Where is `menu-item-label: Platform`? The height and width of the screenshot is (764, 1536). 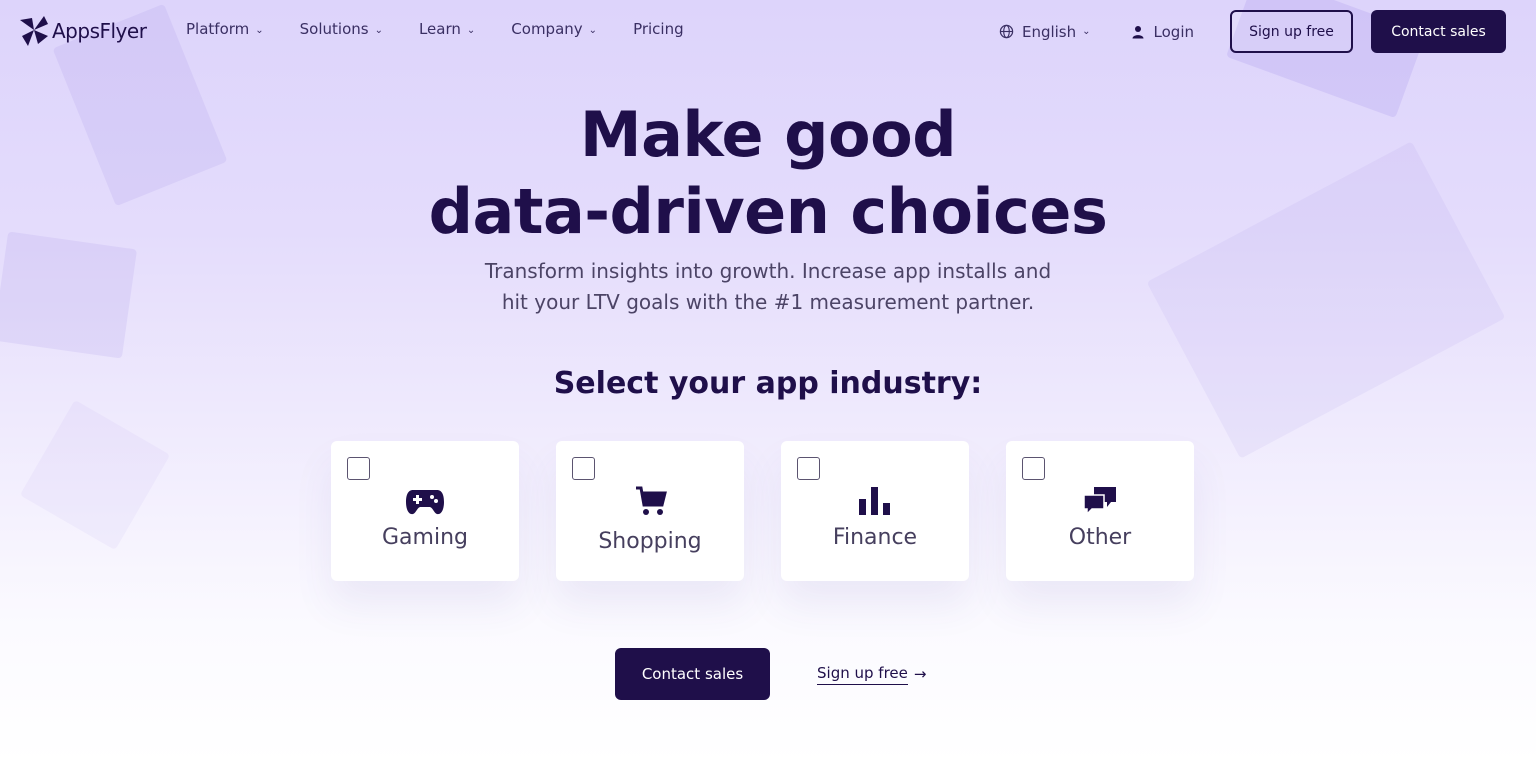
menu-item-label: Platform is located at coordinates (218, 29).